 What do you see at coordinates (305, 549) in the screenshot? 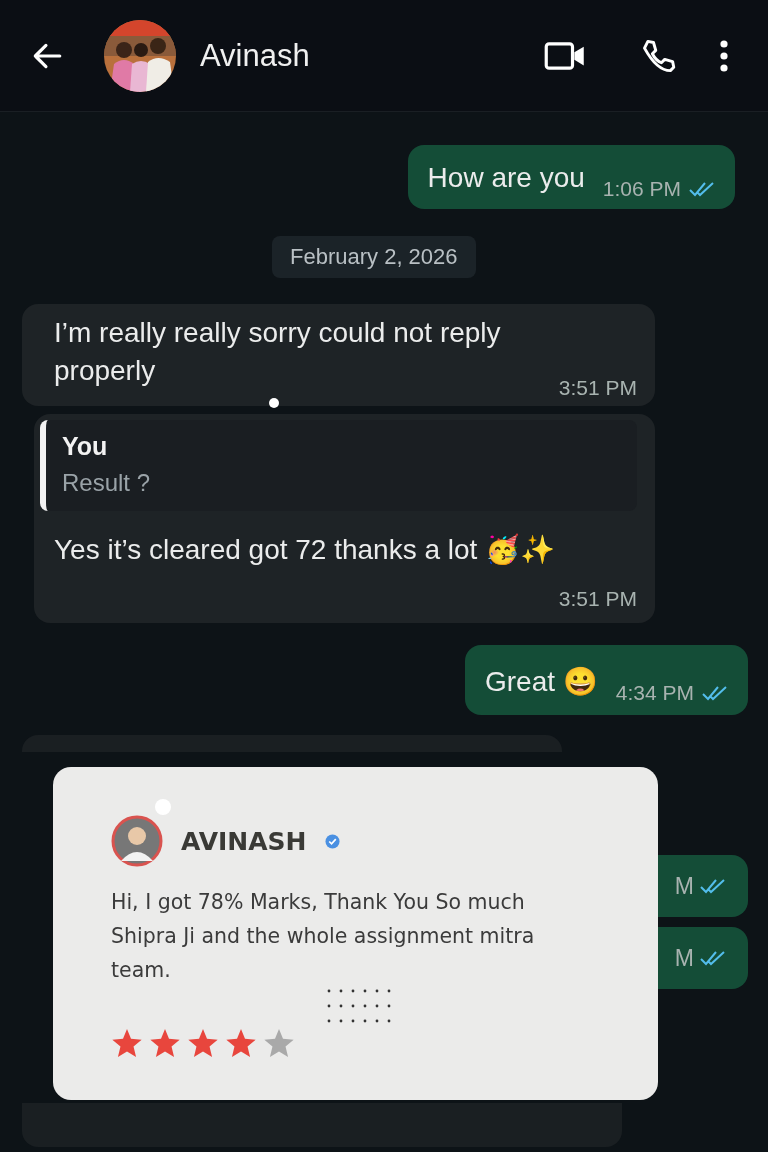
I see `message-text: Yes it’s cleared got 72 thanks a lot 🥳✨` at bounding box center [305, 549].